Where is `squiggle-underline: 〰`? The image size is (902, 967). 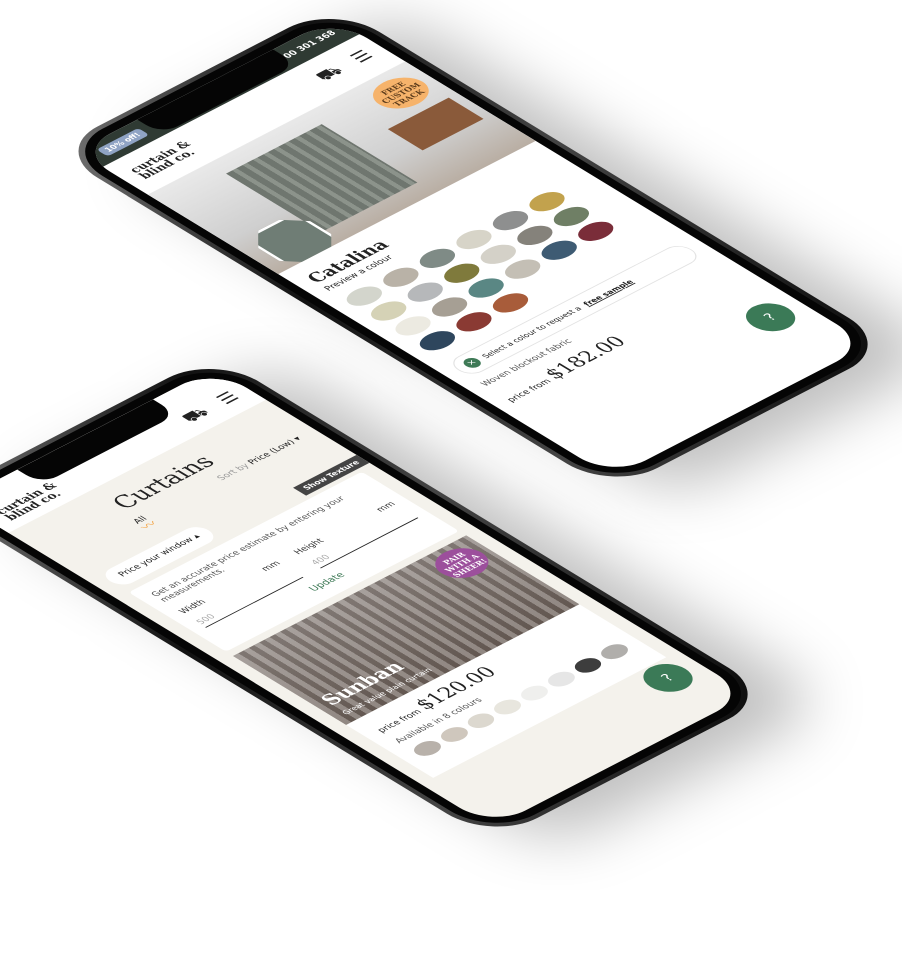
squiggle-underline: 〰 is located at coordinates (149, 526).